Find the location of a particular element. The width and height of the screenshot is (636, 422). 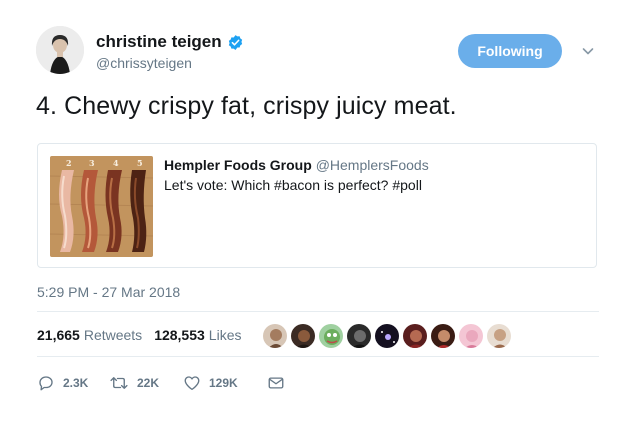

likes-count: 128,553 is located at coordinates (179, 335).